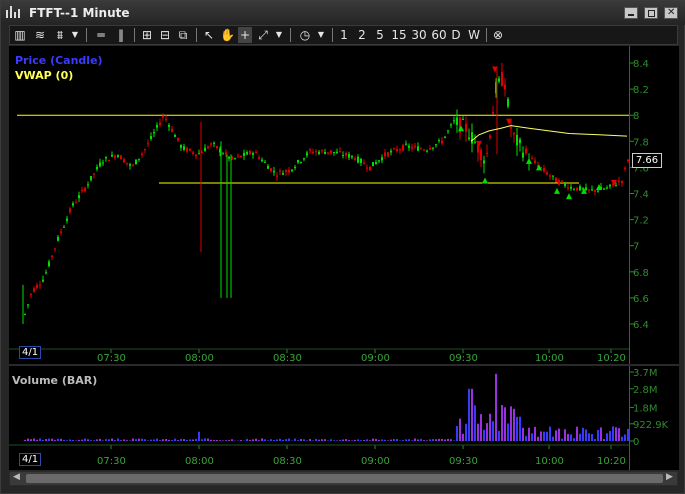 This screenshot has height=494, width=685. I want to click on split-pane-icon: ⊟, so click(165, 35).